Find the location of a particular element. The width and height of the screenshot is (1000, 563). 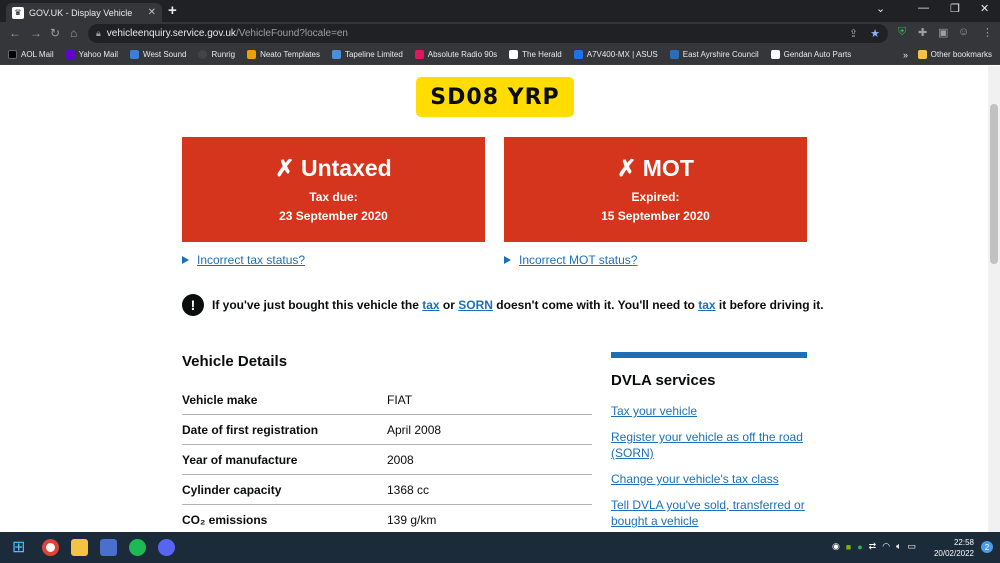

table-row: Year of manufacture 2008 is located at coordinates (387, 460).